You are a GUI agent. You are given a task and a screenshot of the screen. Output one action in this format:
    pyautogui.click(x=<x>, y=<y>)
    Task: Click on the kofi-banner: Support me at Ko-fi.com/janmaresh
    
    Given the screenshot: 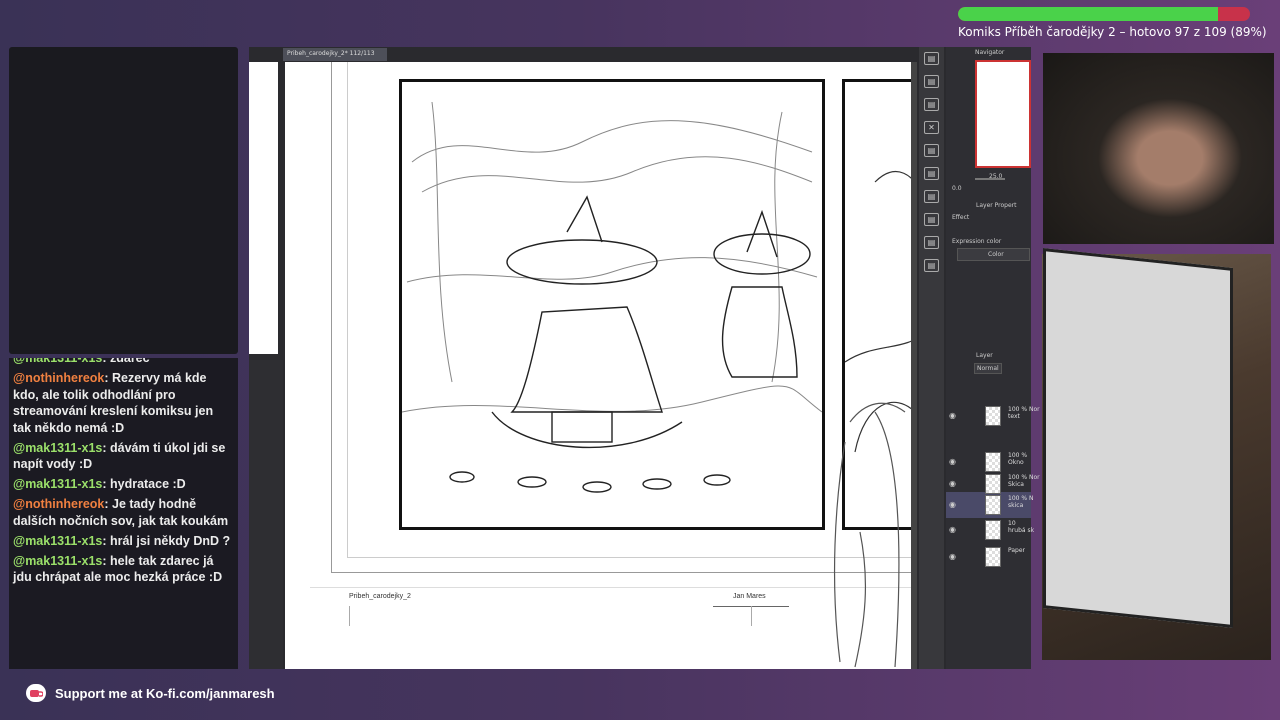 What is the action you would take?
    pyautogui.click(x=150, y=693)
    